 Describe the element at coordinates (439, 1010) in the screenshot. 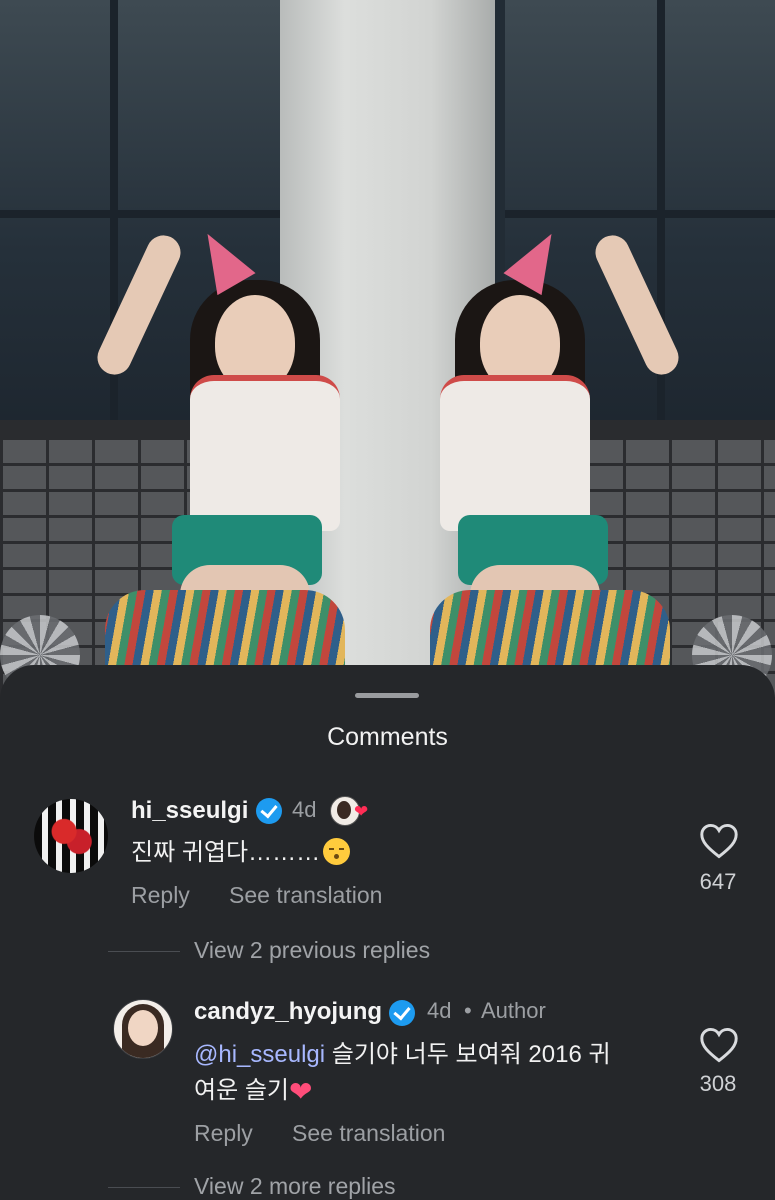

I see `reply-time: 4d` at that location.